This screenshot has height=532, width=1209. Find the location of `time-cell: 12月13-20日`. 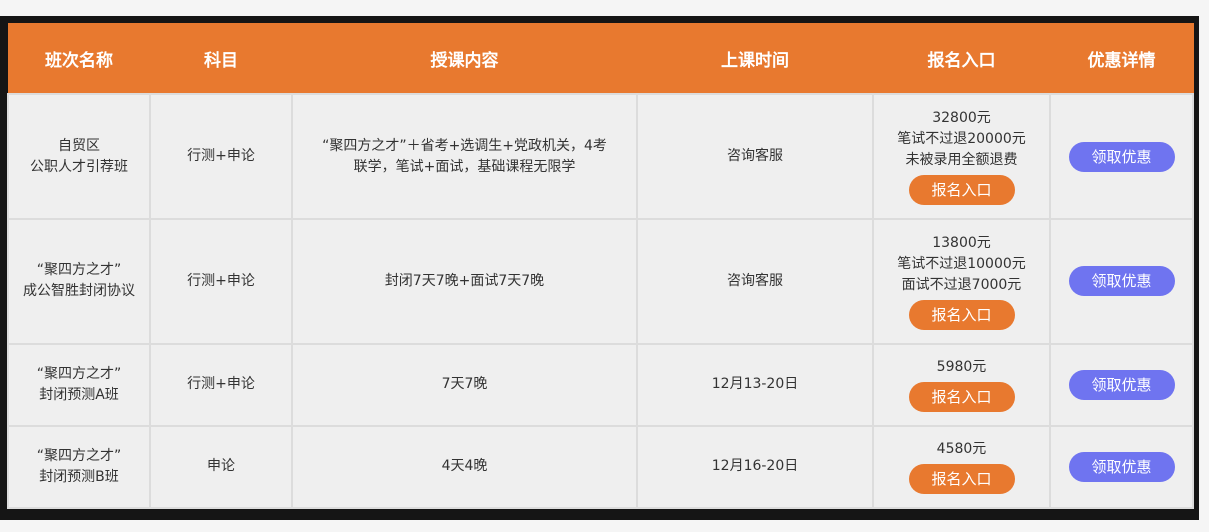

time-cell: 12月13-20日 is located at coordinates (755, 384).